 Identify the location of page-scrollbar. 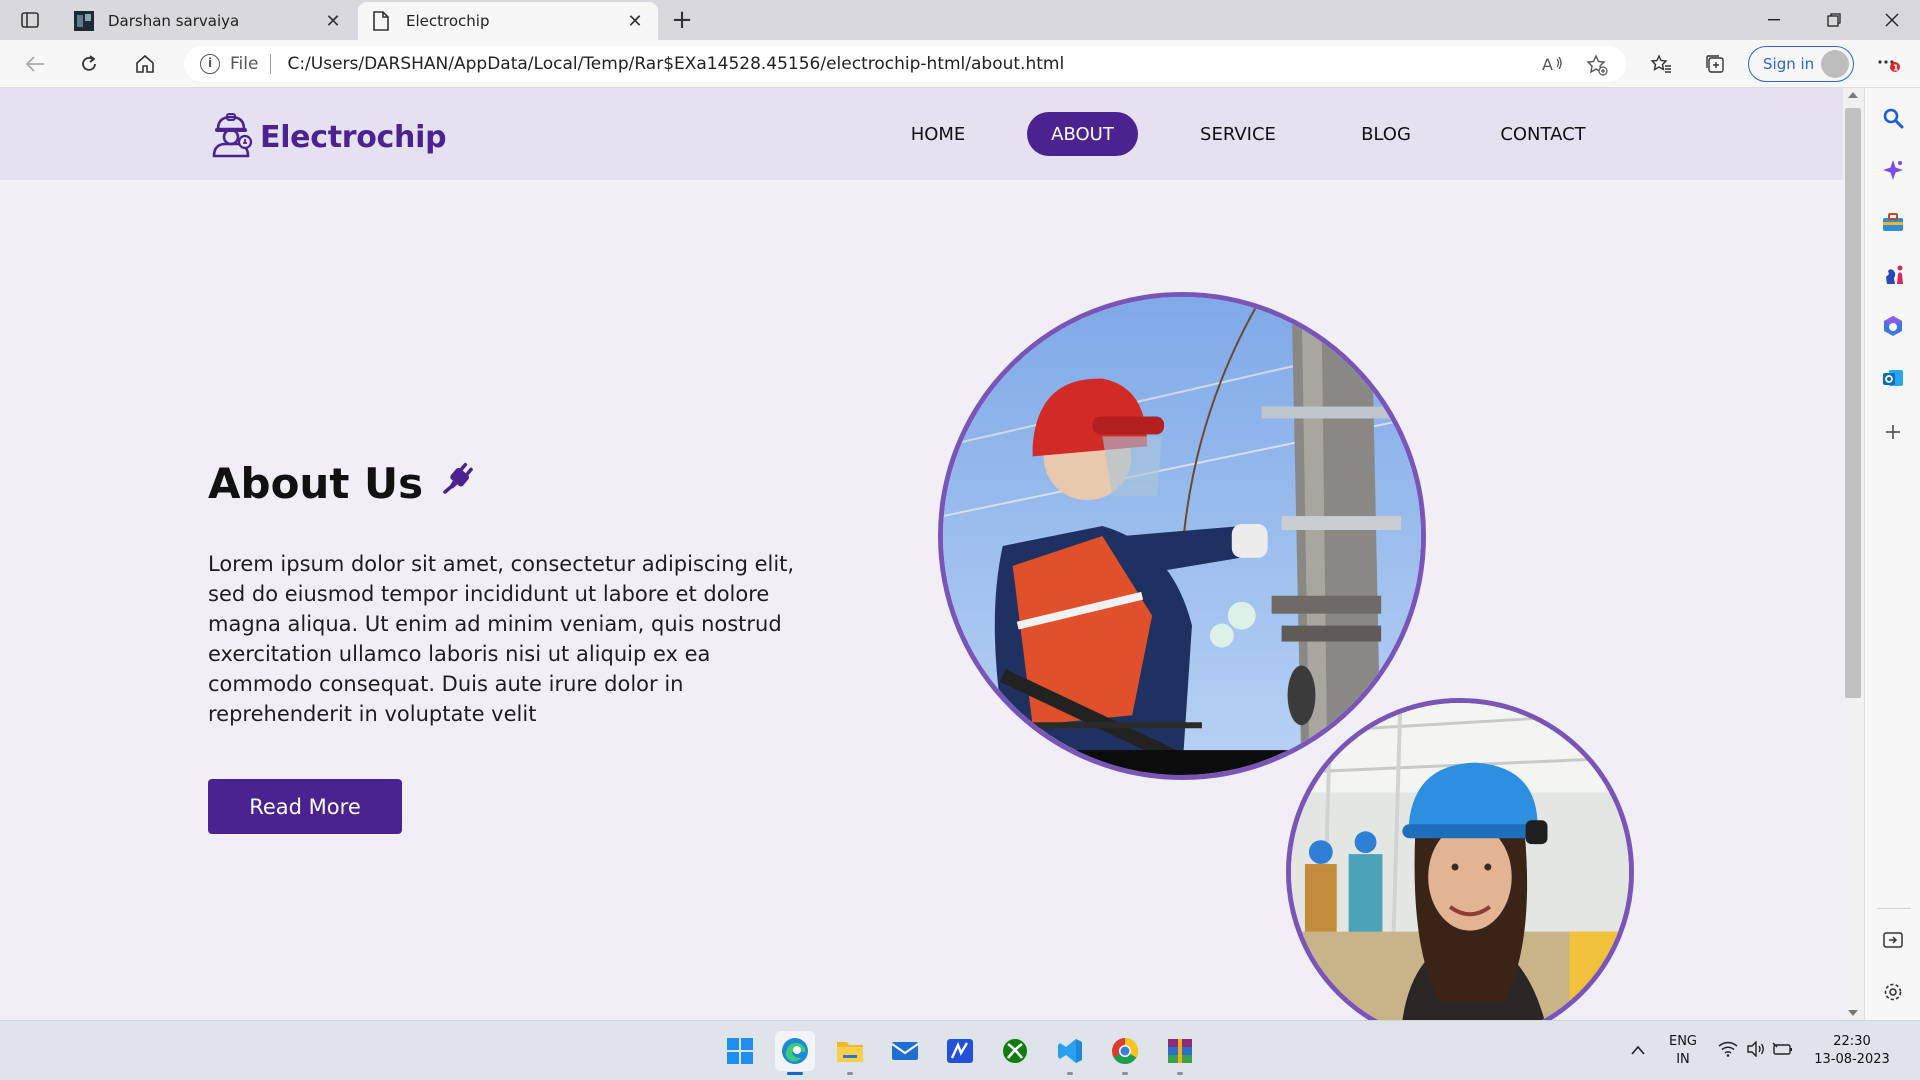
(1853, 554).